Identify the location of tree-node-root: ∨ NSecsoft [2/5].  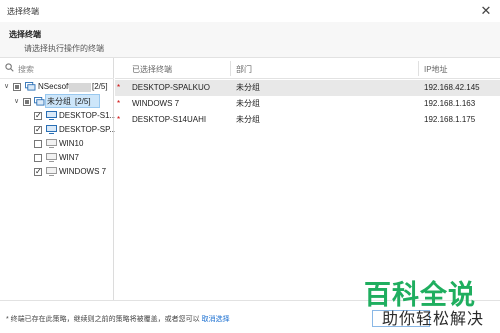
(57, 87).